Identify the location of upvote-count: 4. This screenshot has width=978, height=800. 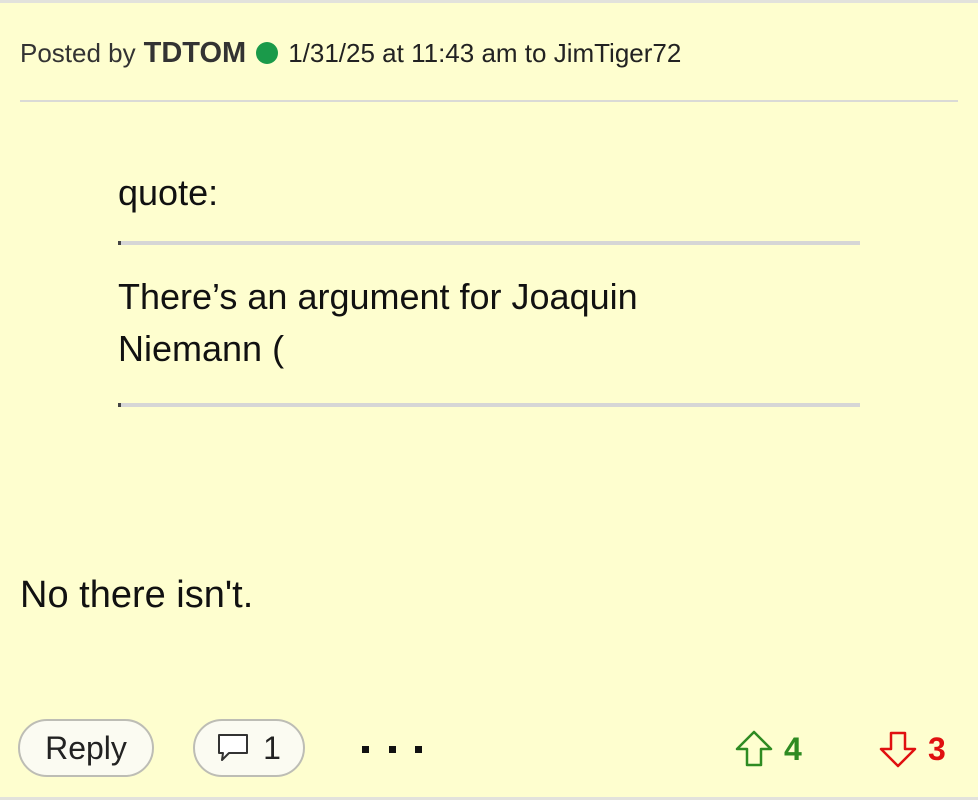
(793, 748).